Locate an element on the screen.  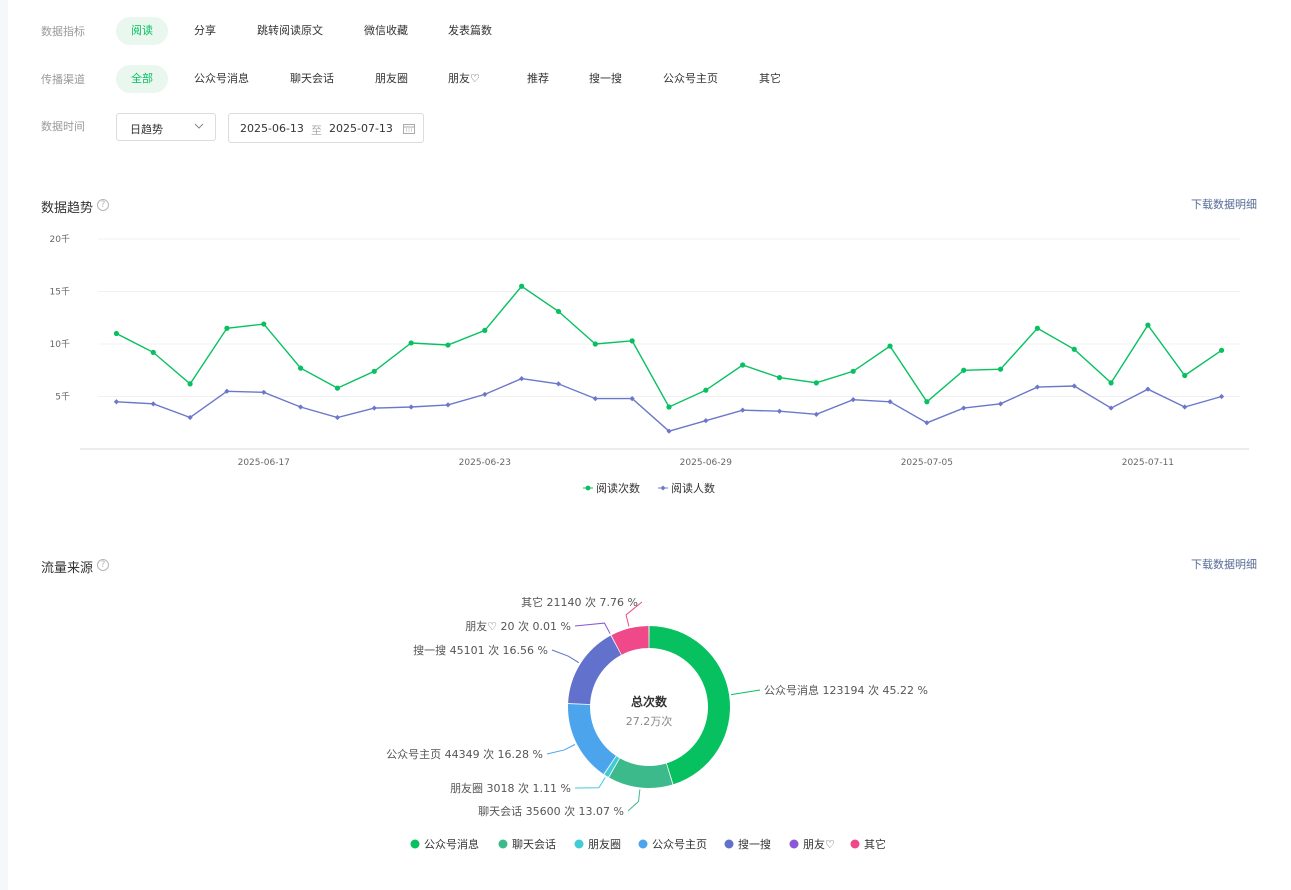
granularity-select: 日趋势 is located at coordinates (166, 127).